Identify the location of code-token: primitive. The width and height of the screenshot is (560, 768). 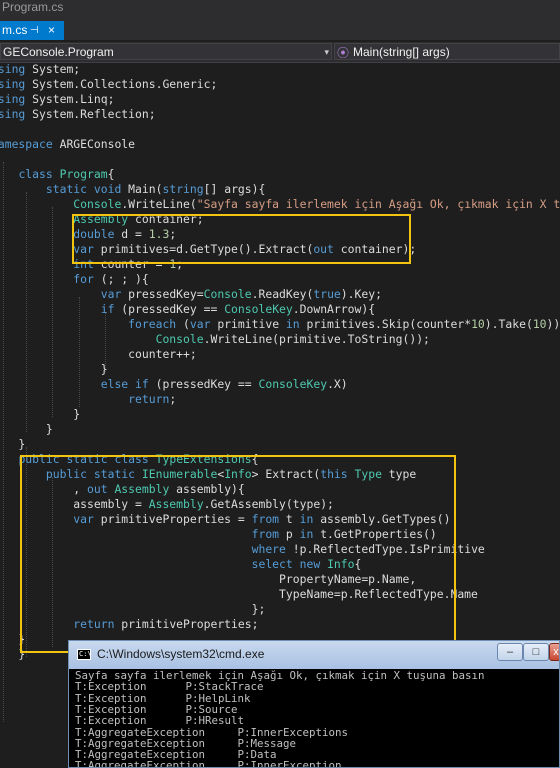
(248, 324).